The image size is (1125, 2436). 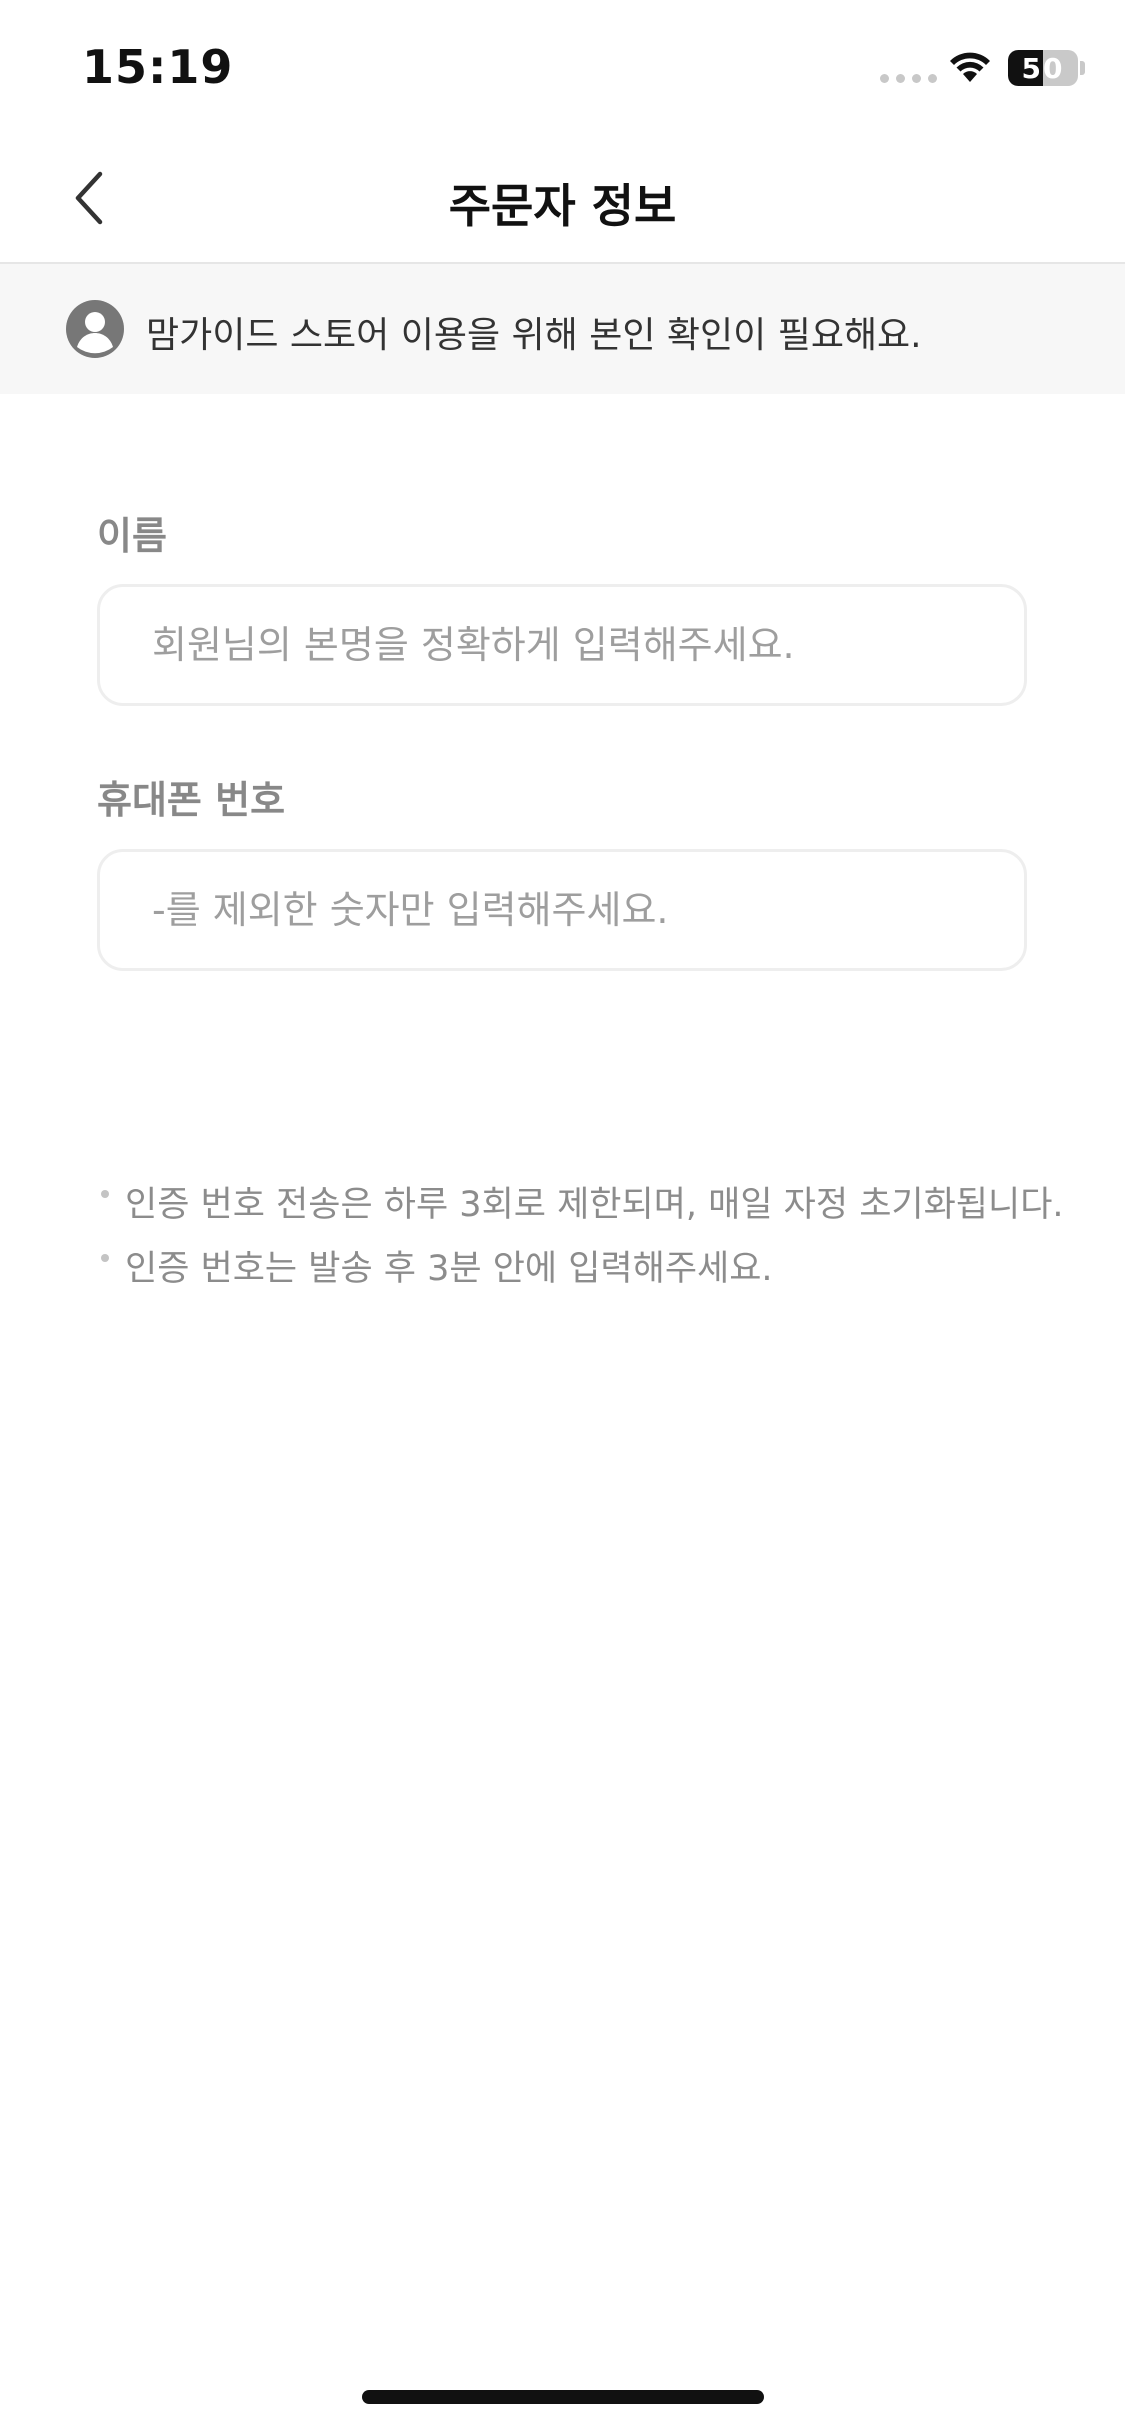 What do you see at coordinates (191, 800) in the screenshot?
I see `phone-label: 휴대폰 번호` at bounding box center [191, 800].